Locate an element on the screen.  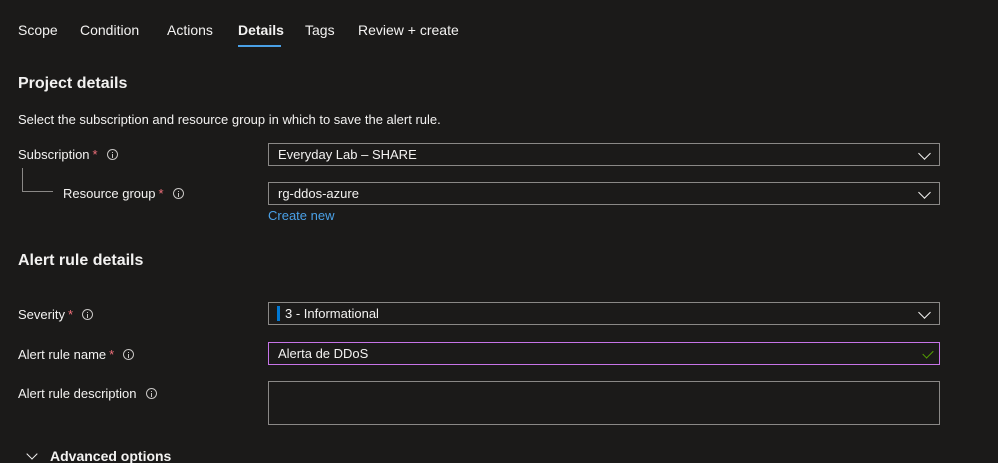
tab-actions: Actions is located at coordinates (190, 30).